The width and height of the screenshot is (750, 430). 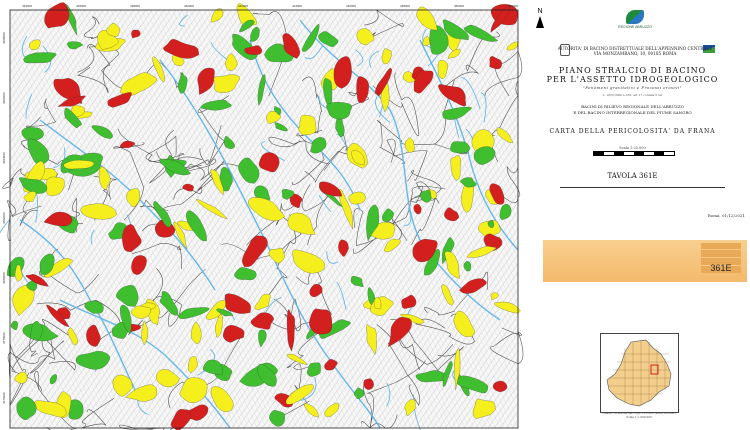 What do you see at coordinates (4, 38) in the screenshot?
I see `grid-label-left: 4688000` at bounding box center [4, 38].